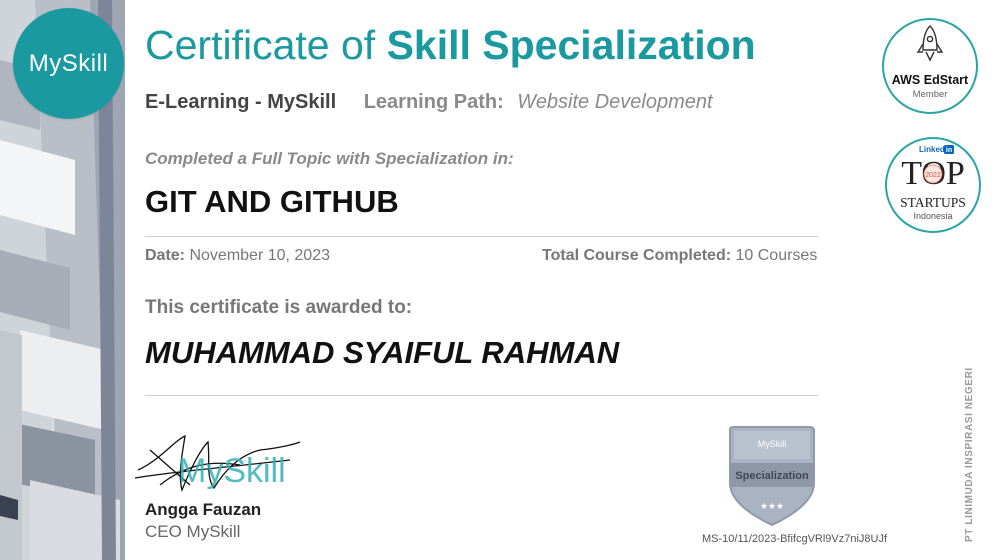 Image resolution: width=998 pixels, height=560 pixels. What do you see at coordinates (382, 352) in the screenshot?
I see `recipient-name: MUHAMMAD SYAIFUL RAHMAN` at bounding box center [382, 352].